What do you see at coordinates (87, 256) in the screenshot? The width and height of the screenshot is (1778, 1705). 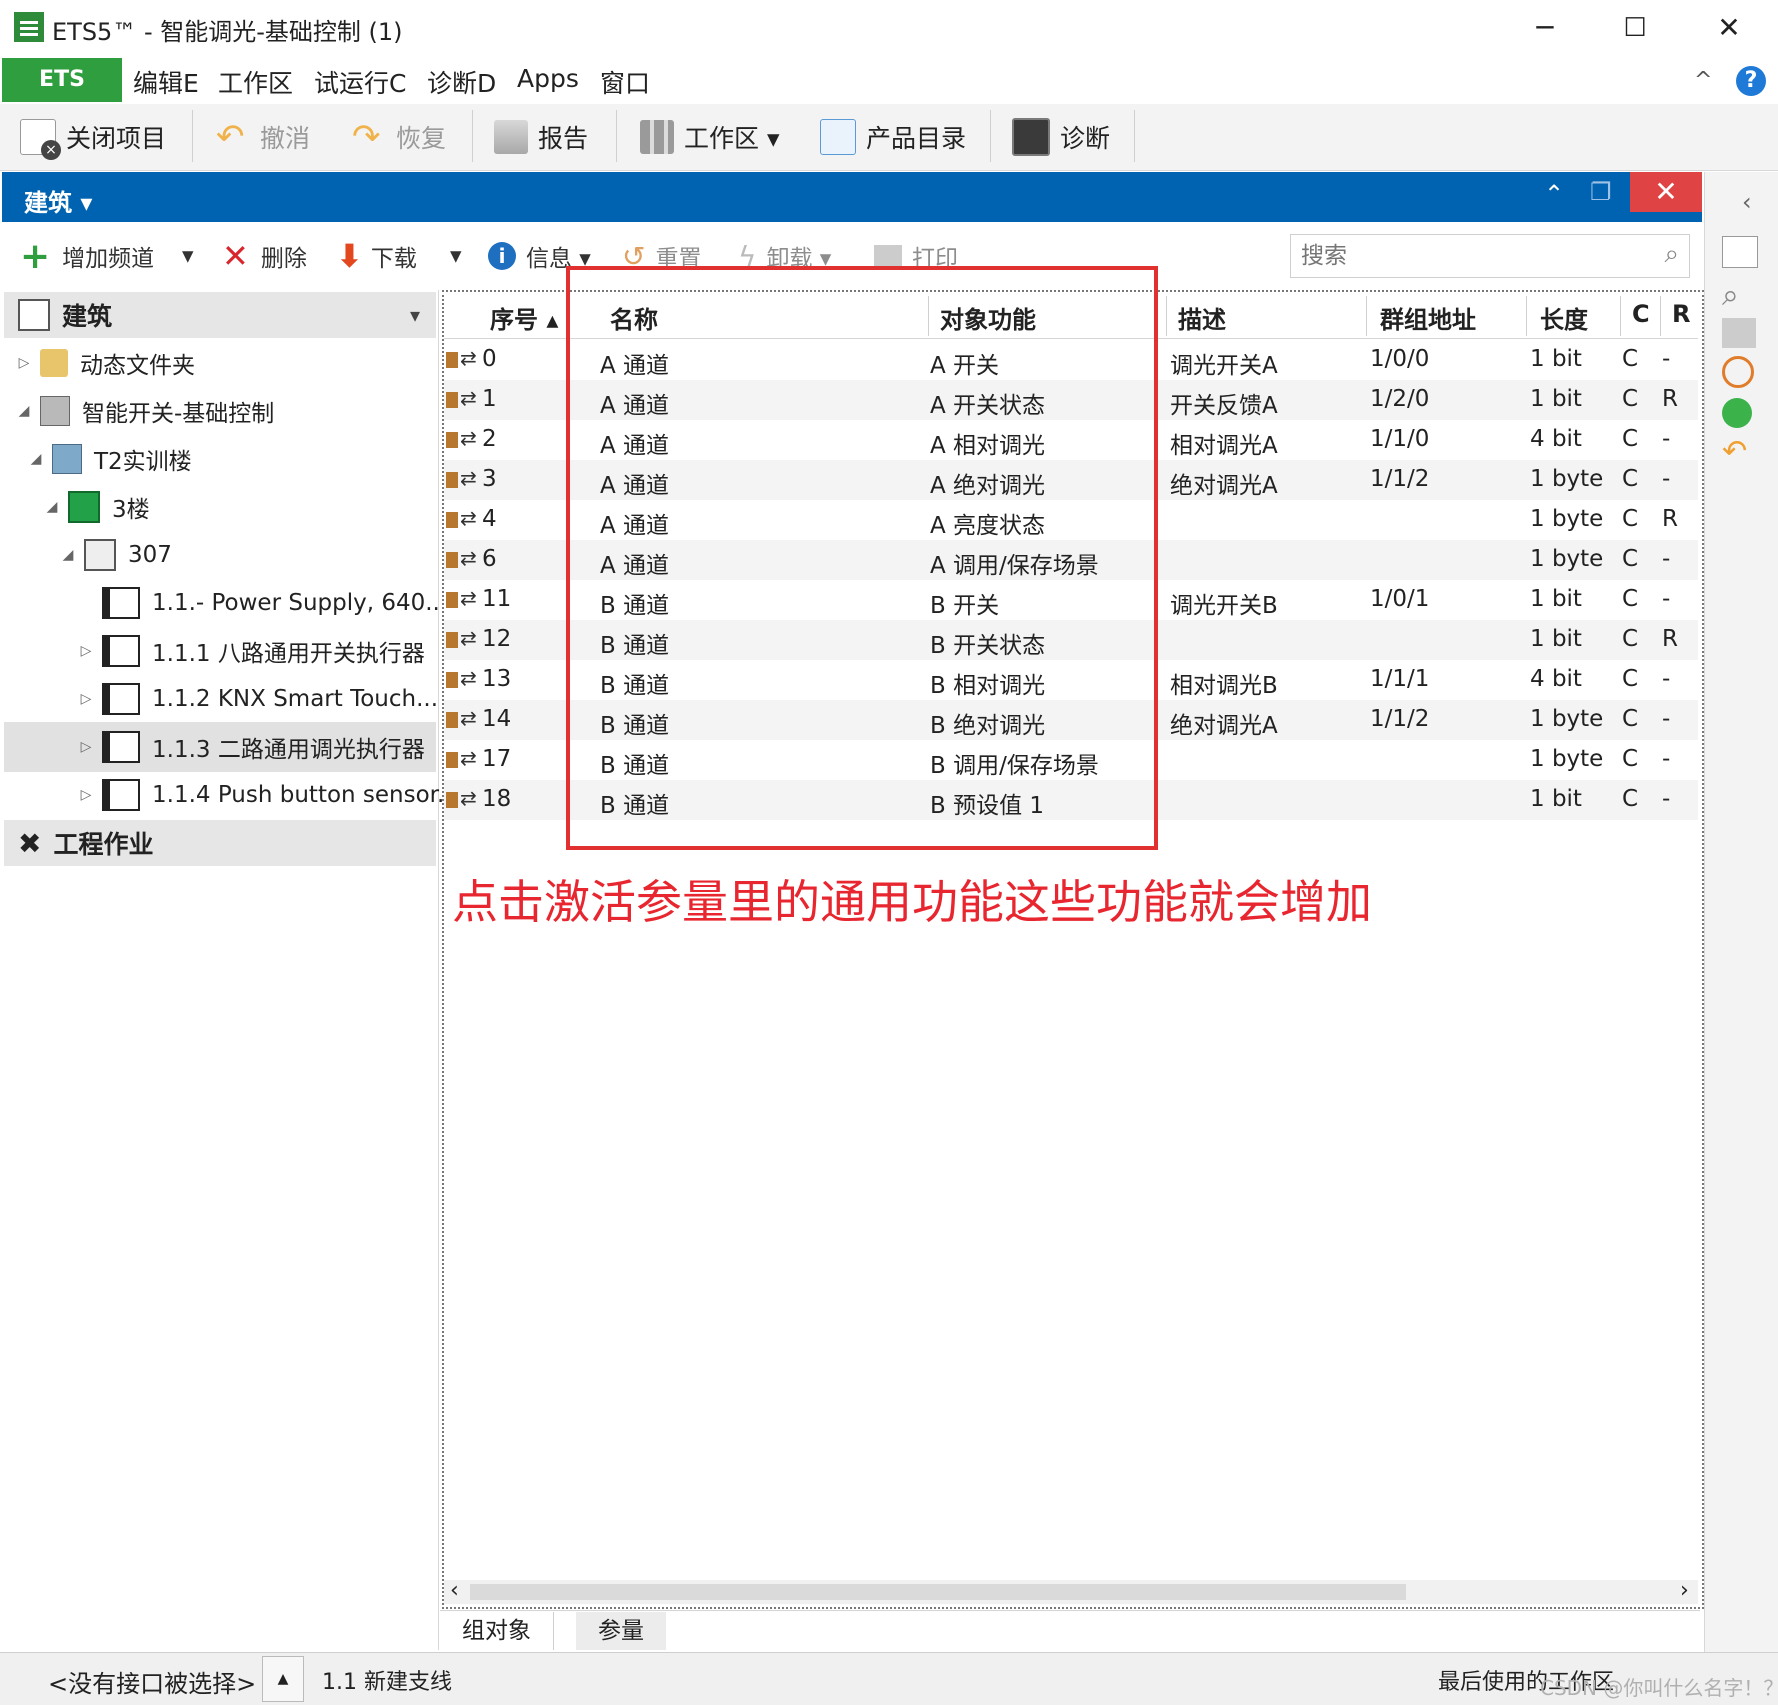 I see `add-channel-button: + 增加频道` at bounding box center [87, 256].